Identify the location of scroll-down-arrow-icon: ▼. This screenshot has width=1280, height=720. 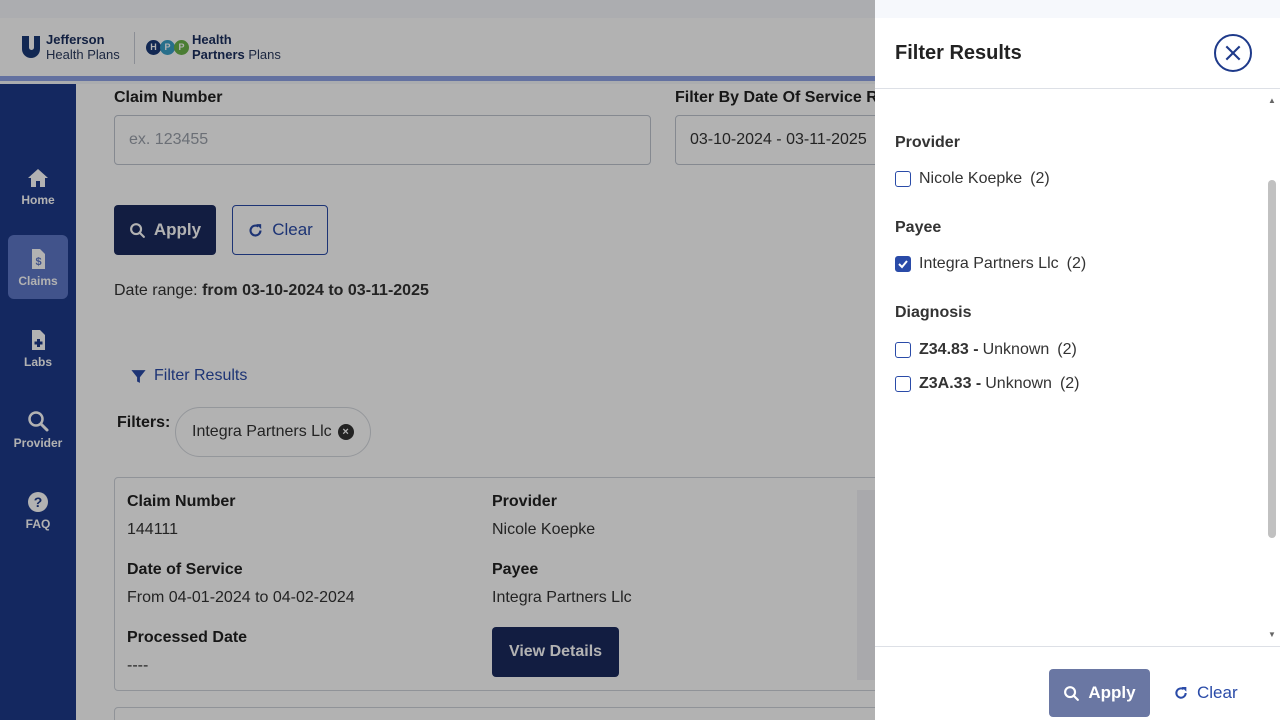
(1272, 634).